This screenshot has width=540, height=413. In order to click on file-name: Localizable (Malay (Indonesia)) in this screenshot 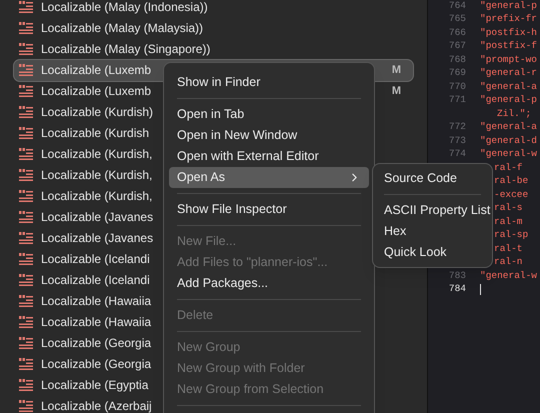, I will do `click(124, 8)`.